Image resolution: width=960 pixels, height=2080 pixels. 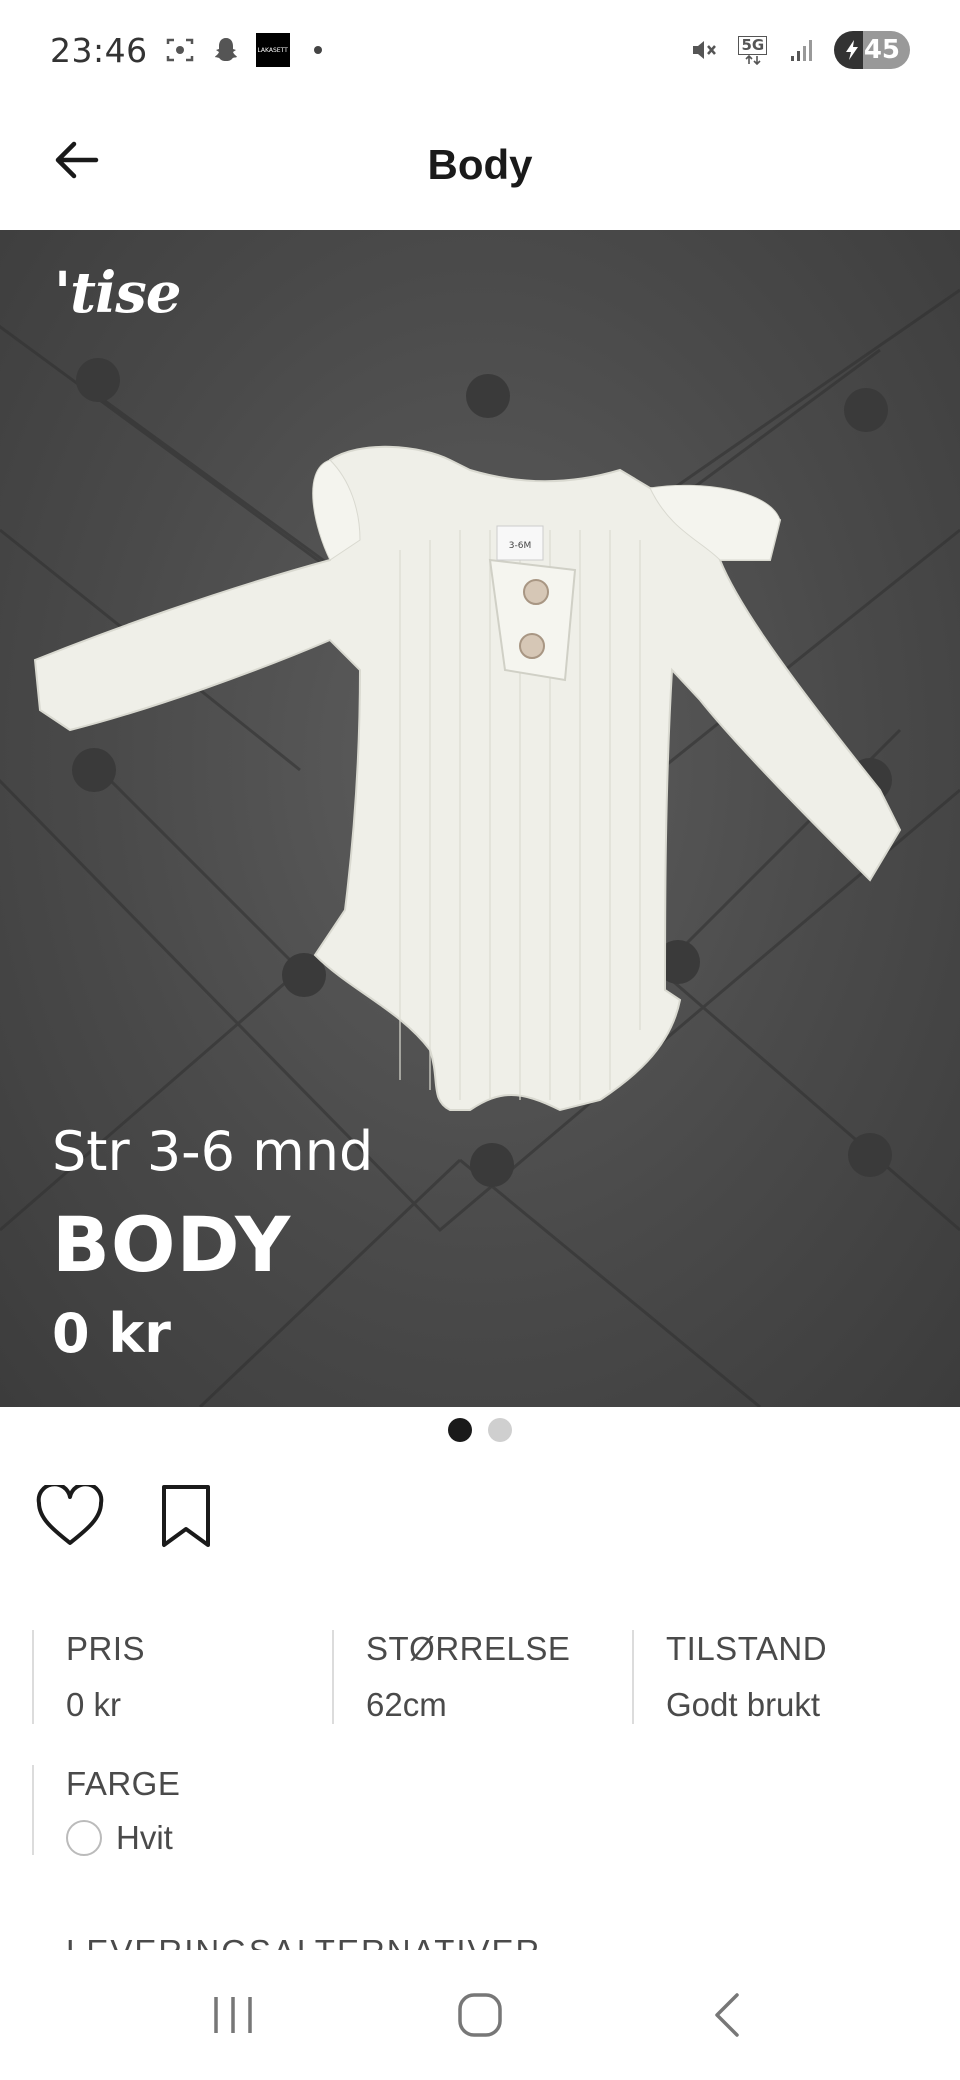 What do you see at coordinates (182, 1677) in the screenshot?
I see `spec-price: PRIS 0 kr` at bounding box center [182, 1677].